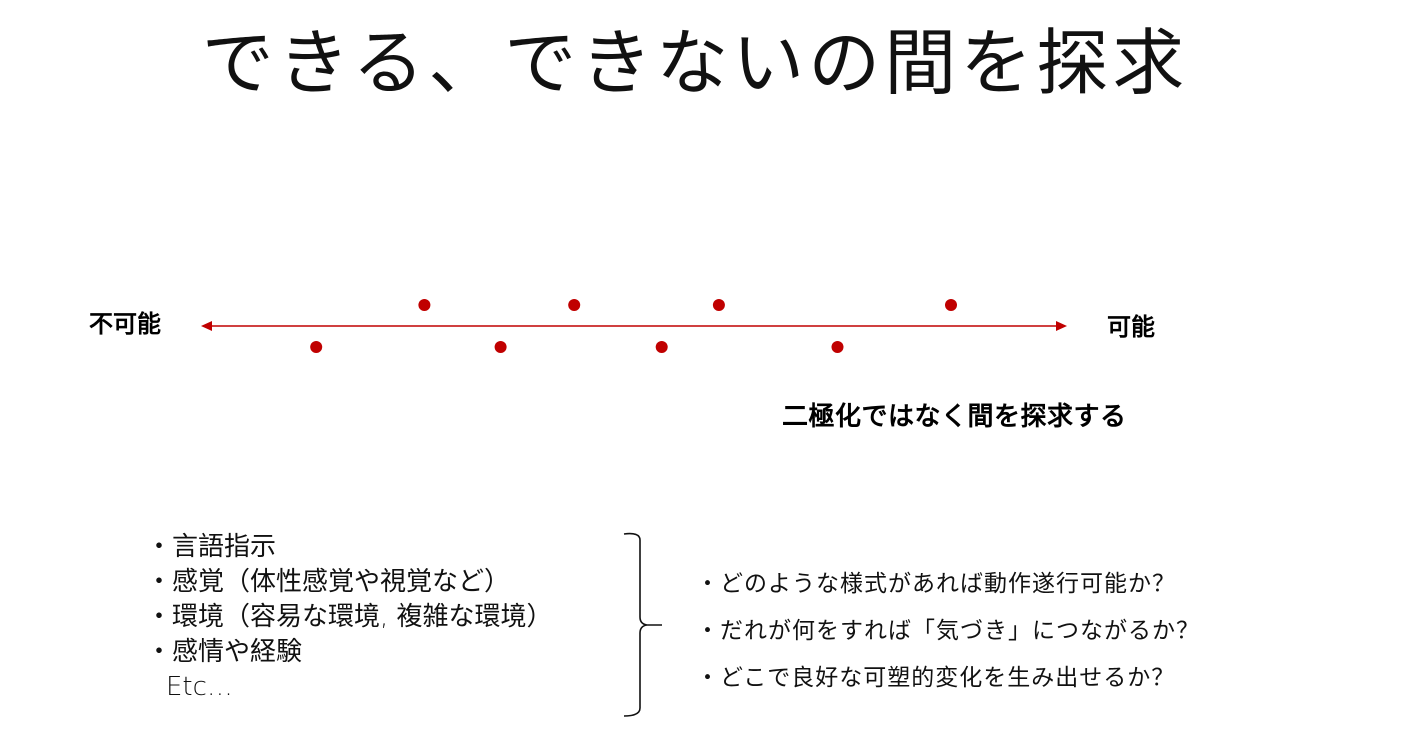  What do you see at coordinates (695, 63) in the screenshot?
I see `slide-title: できる、できないの間を探求` at bounding box center [695, 63].